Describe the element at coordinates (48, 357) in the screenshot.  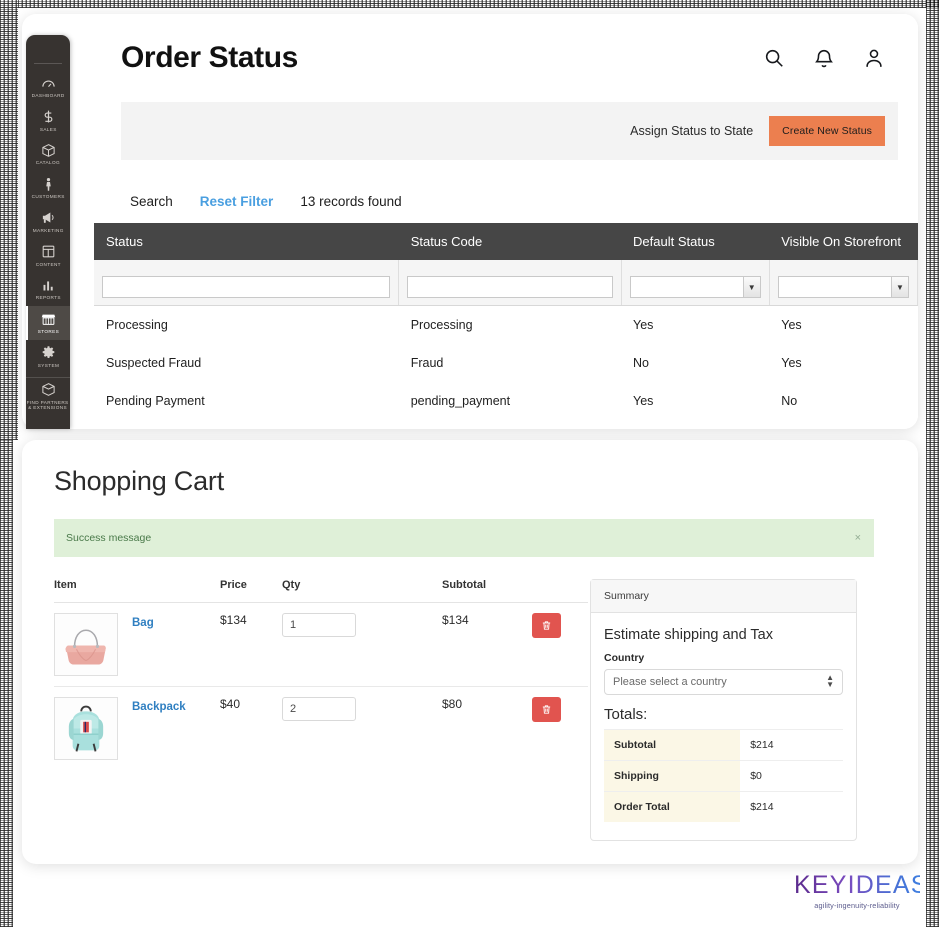
I see `sidebar-item-system: SYSTEM` at that location.